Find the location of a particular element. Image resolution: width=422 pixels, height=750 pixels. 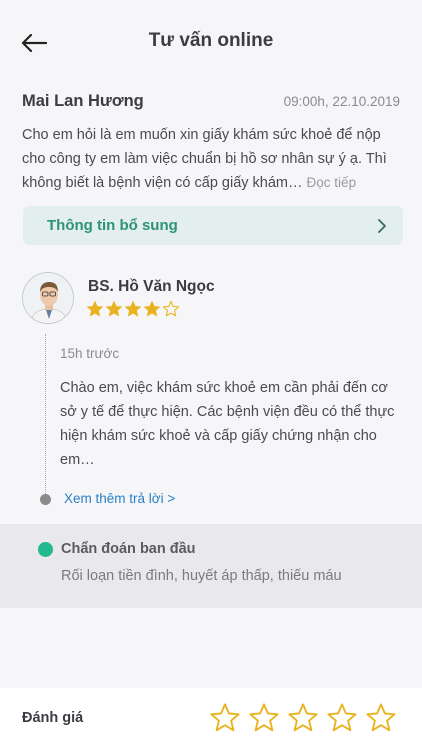

rating-label: Đánh giá is located at coordinates (53, 718).